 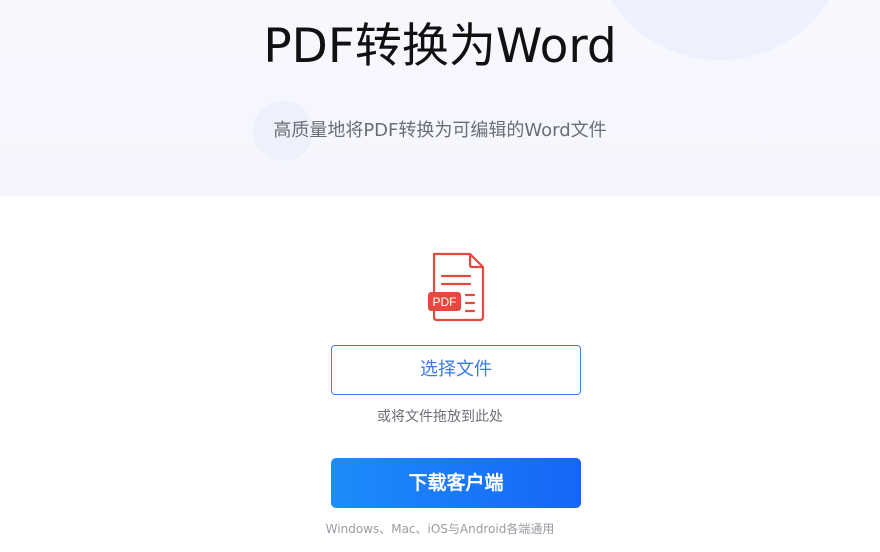 I want to click on page-subtitle: 高质量地将PDF转换为可编辑的Word文件, so click(x=440, y=130).